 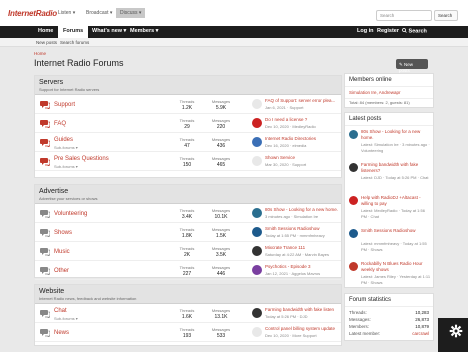 What do you see at coordinates (60, 124) in the screenshot?
I see `forum-name-link: FAQ` at bounding box center [60, 124].